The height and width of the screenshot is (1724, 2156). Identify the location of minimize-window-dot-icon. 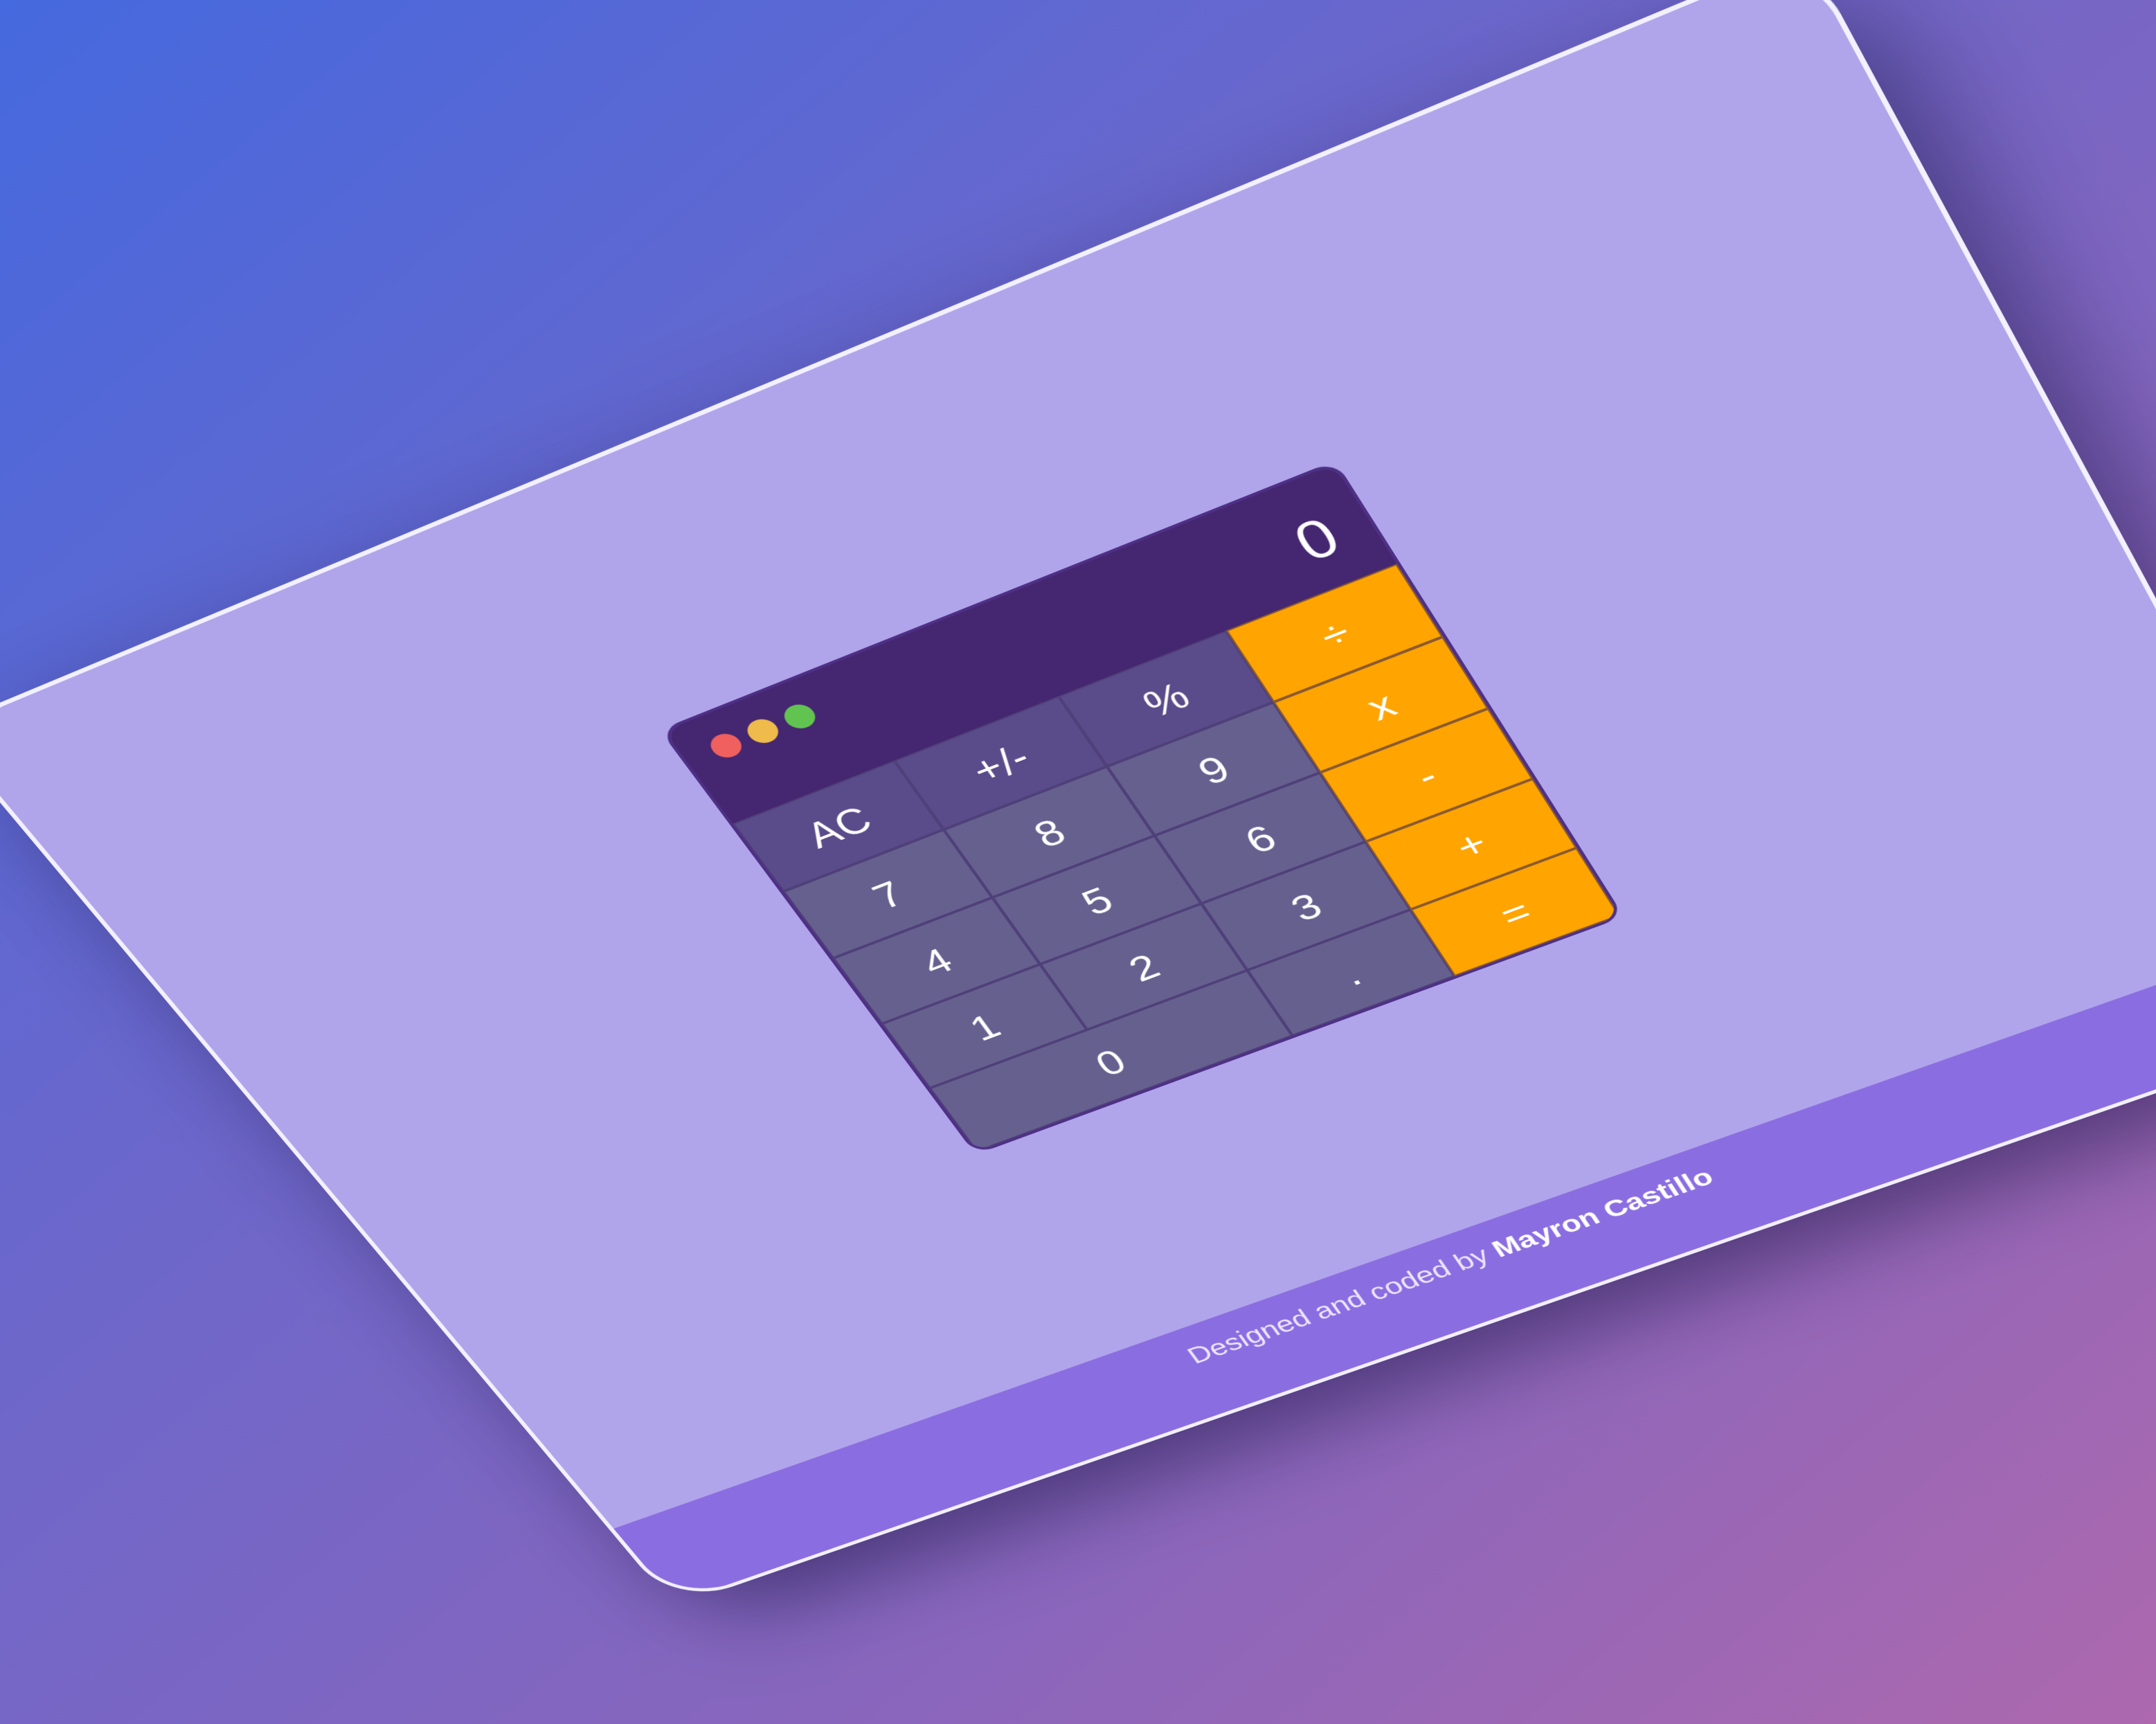
(763, 731).